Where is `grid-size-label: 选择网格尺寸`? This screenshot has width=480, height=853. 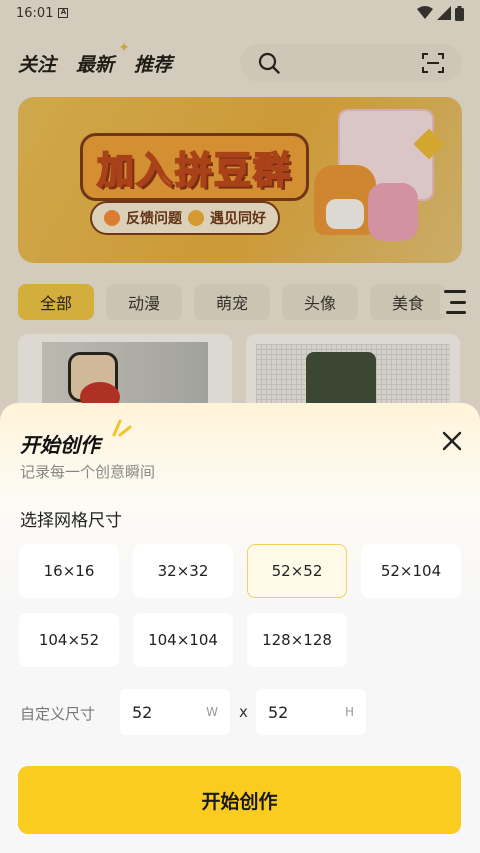 grid-size-label: 选择网格尺寸 is located at coordinates (71, 521).